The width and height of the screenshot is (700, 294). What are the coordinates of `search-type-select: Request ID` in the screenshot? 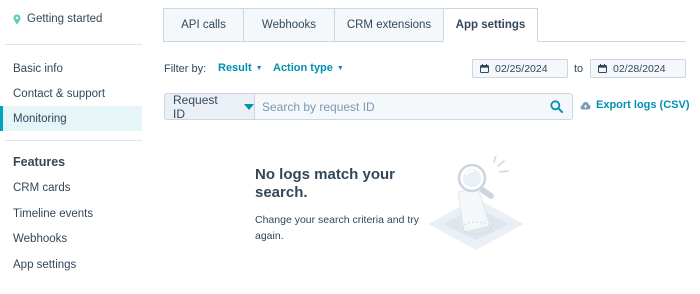 It's located at (209, 106).